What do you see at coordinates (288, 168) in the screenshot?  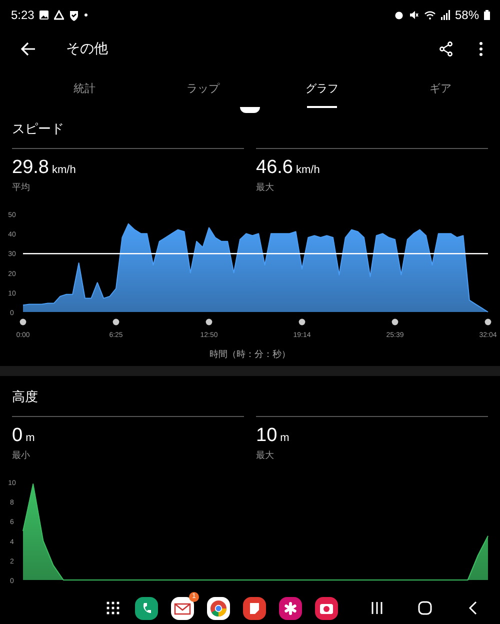 I see `stat-value: 46.6 km/h` at bounding box center [288, 168].